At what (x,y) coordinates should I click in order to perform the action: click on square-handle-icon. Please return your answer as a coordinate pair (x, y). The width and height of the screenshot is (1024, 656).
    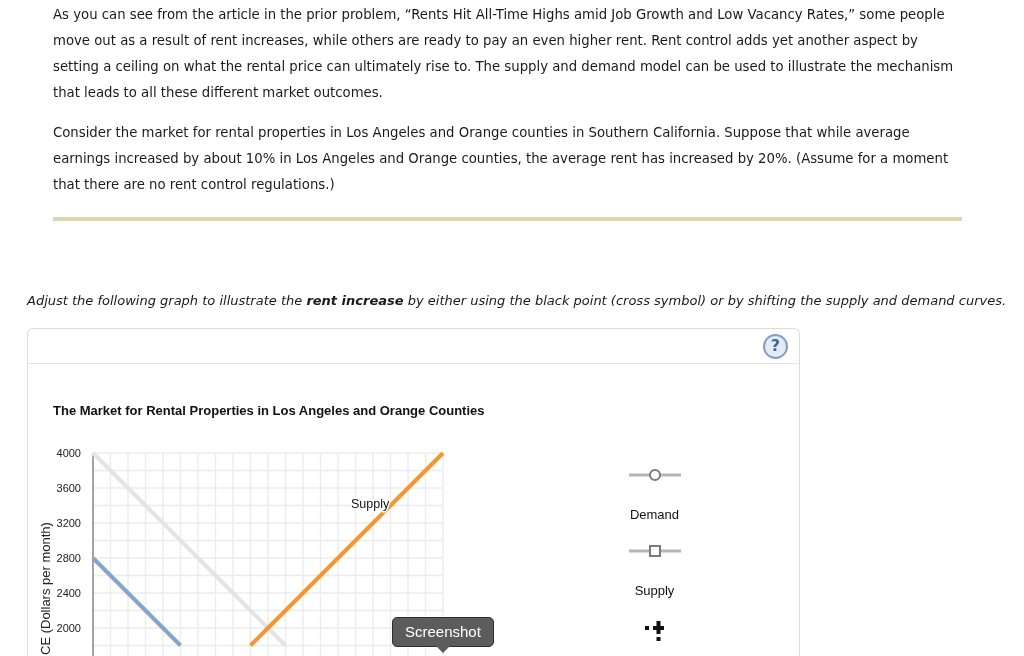
    Looking at the image, I should click on (654, 551).